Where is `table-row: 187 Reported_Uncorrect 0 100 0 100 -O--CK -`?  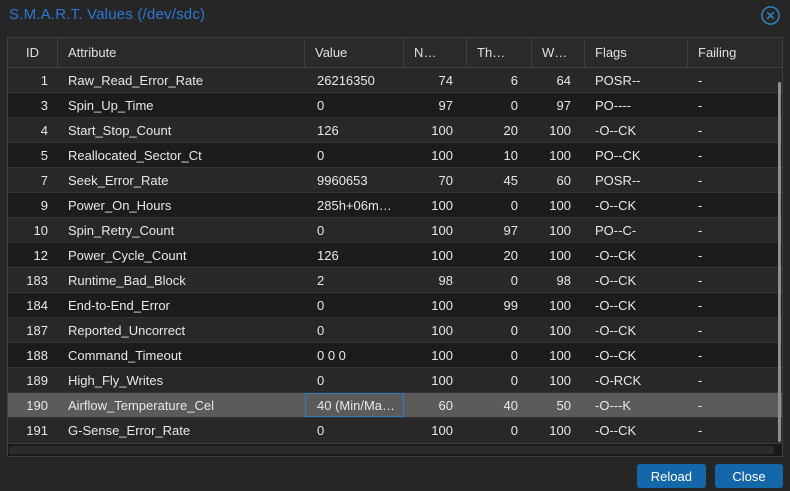 table-row: 187 Reported_Uncorrect 0 100 0 100 -O--CK - is located at coordinates (395, 330).